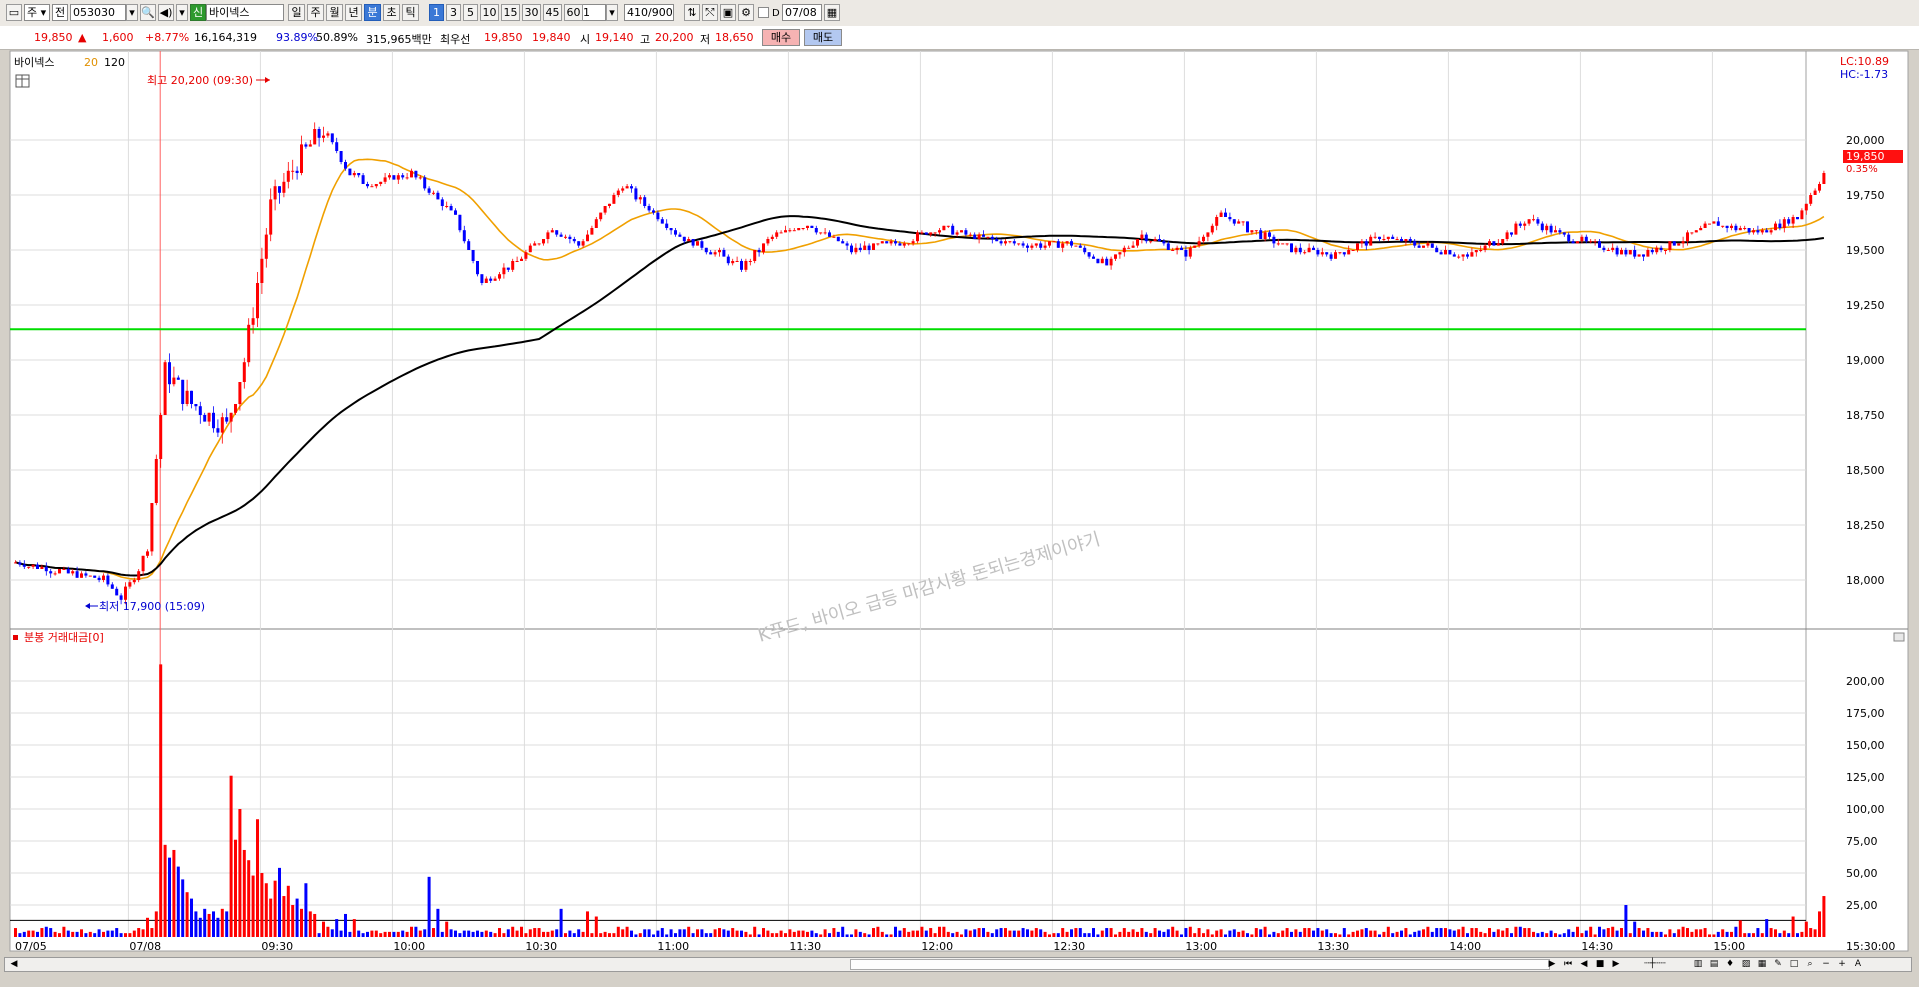 Image resolution: width=1919 pixels, height=987 pixels. I want to click on tool-icon: ✎, so click(1778, 964).